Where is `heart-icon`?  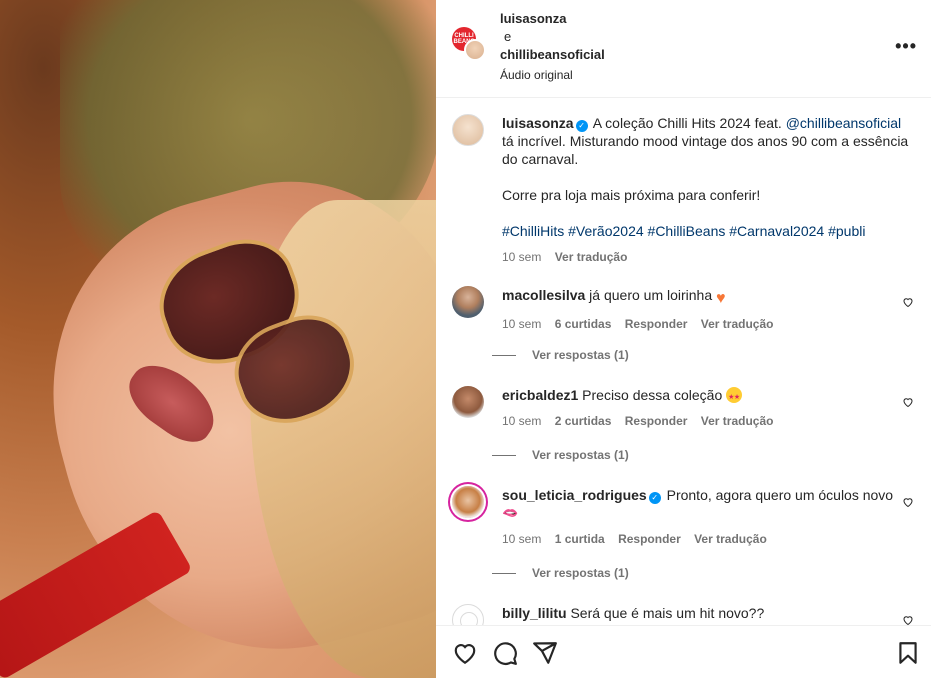
heart-icon is located at coordinates (465, 653).